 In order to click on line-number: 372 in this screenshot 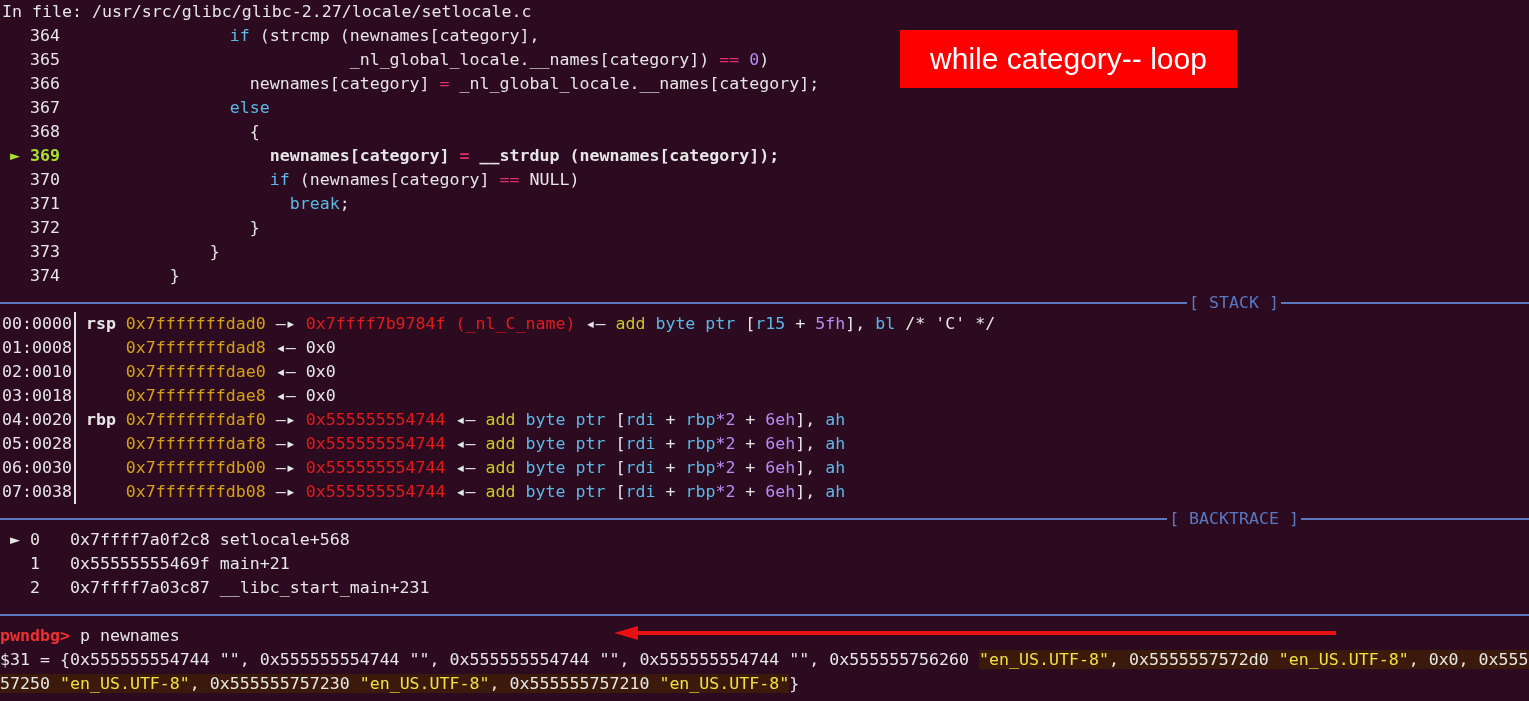, I will do `click(44, 228)`.